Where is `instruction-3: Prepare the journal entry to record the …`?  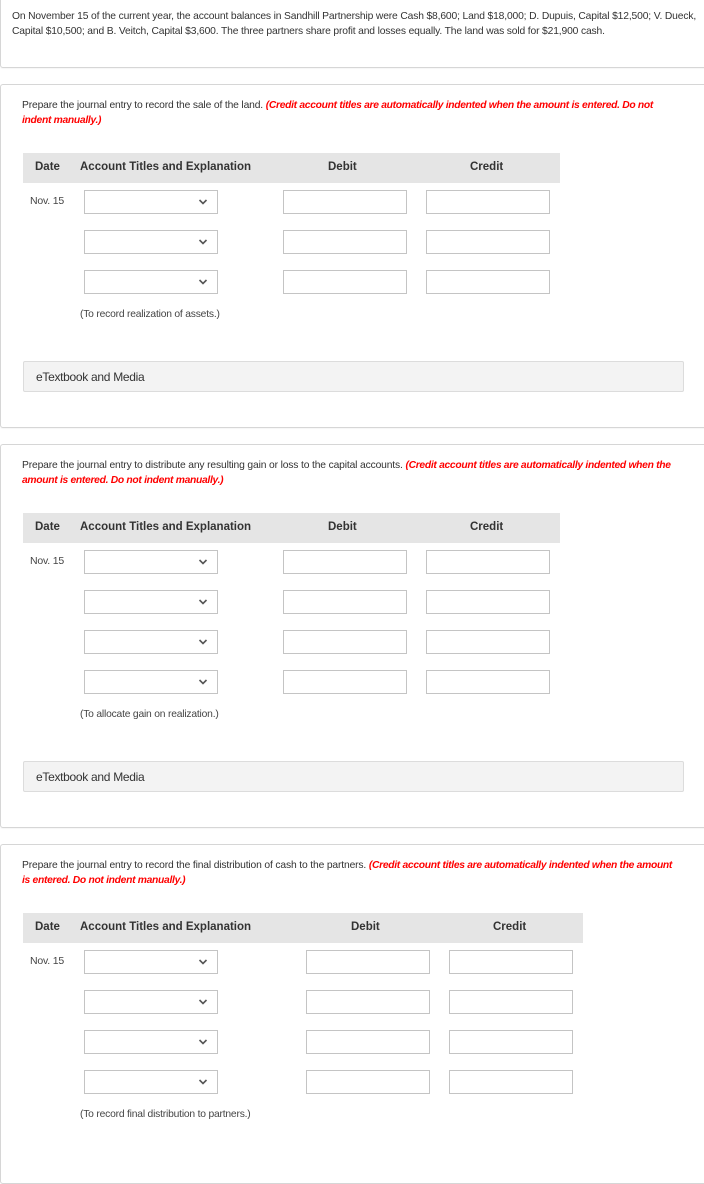 instruction-3: Prepare the journal entry to record the … is located at coordinates (352, 873).